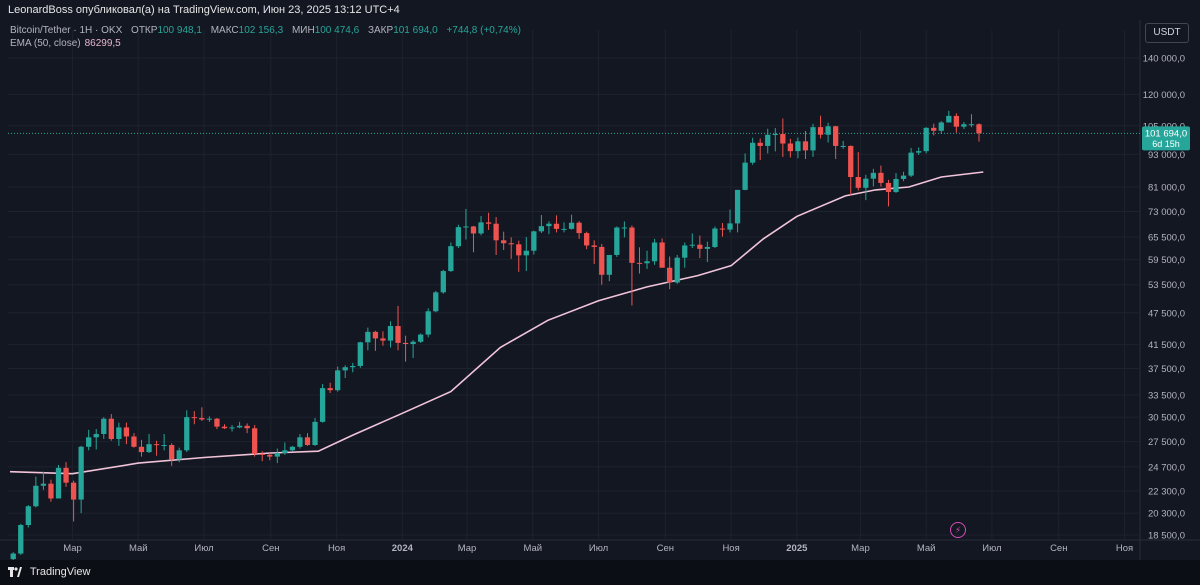 Image resolution: width=1200 pixels, height=585 pixels. I want to click on y-tick-label: 65 500,0, so click(1166, 238).